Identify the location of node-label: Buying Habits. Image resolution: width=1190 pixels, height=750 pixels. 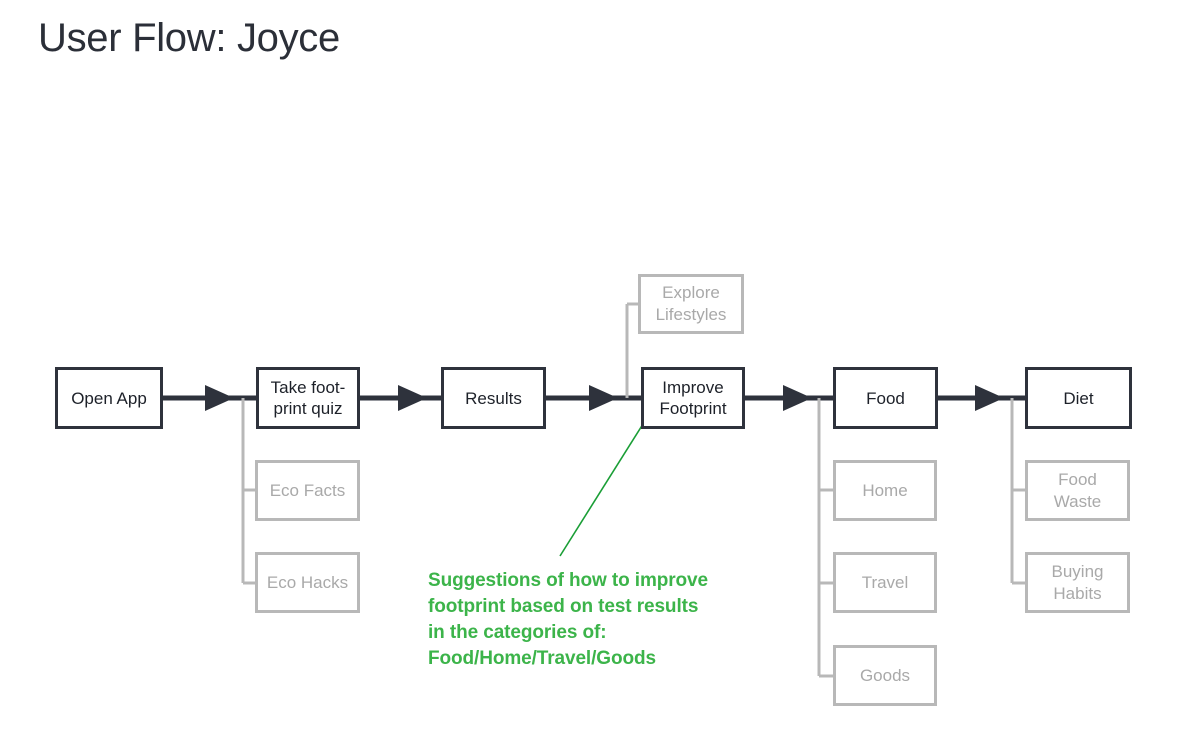
(1077, 582).